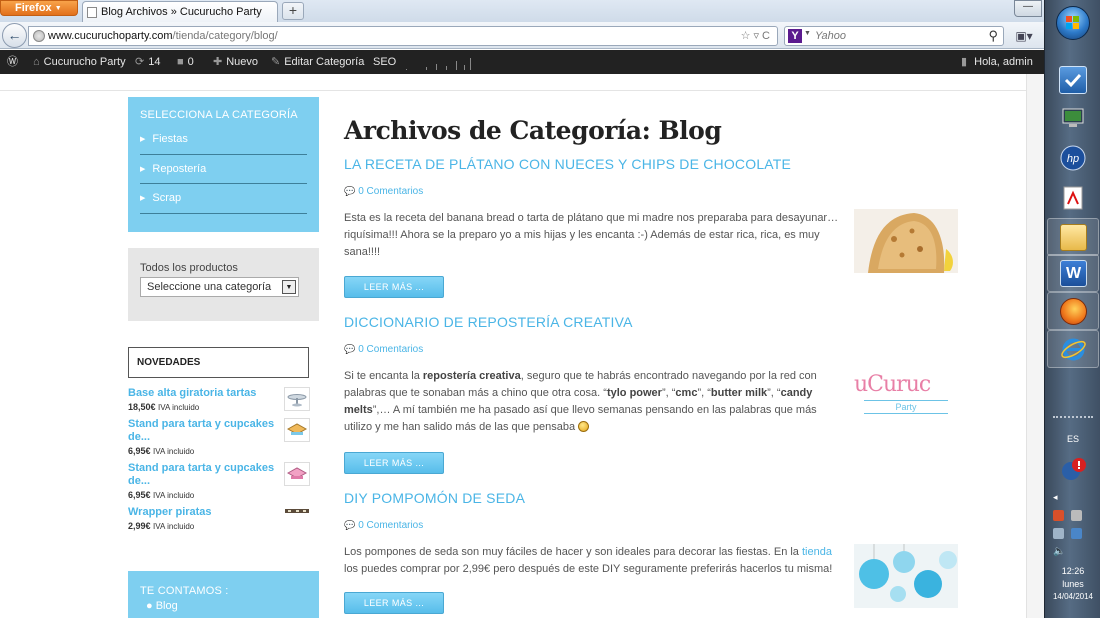 Image resolution: width=1100 pixels, height=618 pixels. I want to click on tax-note: IVA incluido, so click(174, 451).